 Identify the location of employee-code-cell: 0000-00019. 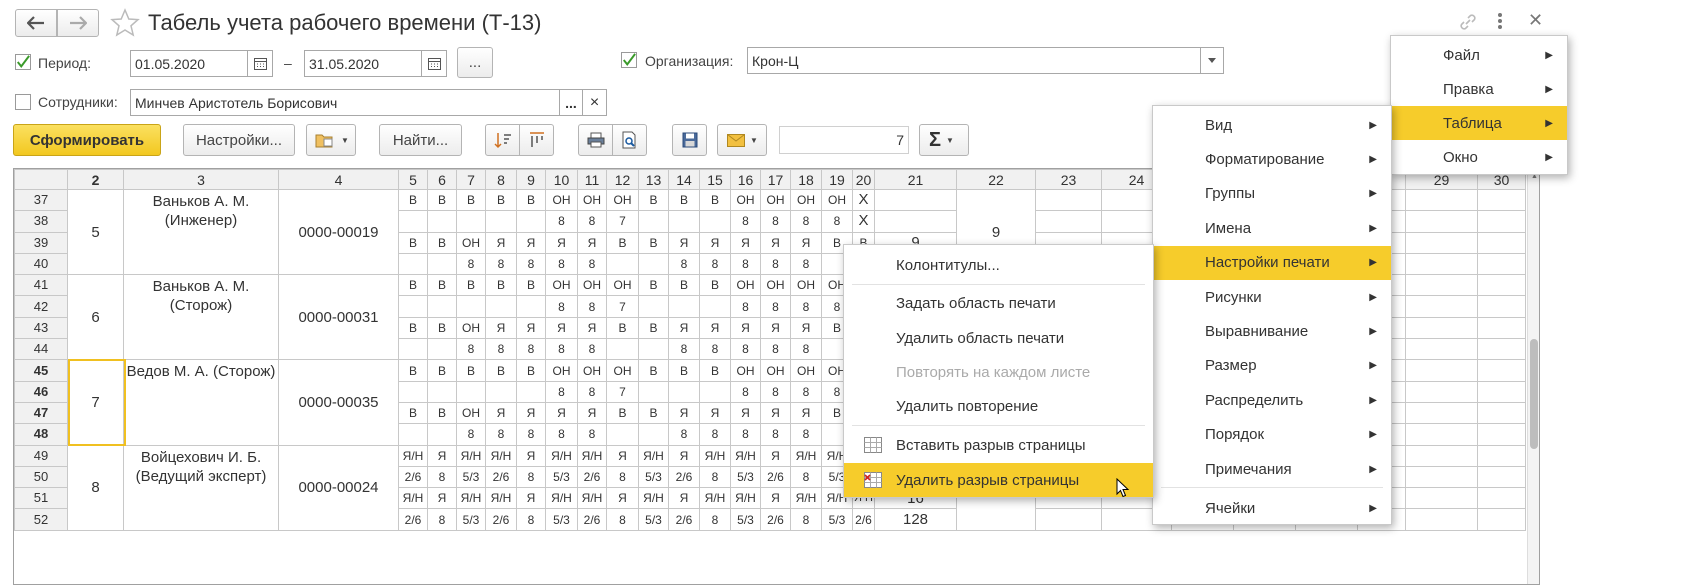
(338, 232).